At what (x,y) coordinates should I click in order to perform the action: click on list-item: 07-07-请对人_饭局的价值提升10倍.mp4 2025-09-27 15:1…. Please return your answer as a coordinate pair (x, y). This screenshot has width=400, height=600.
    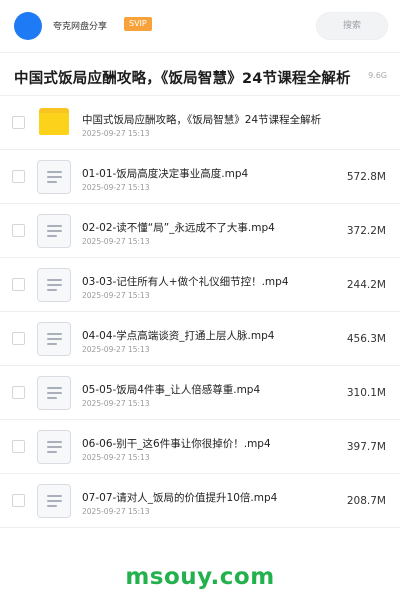
    Looking at the image, I should click on (200, 501).